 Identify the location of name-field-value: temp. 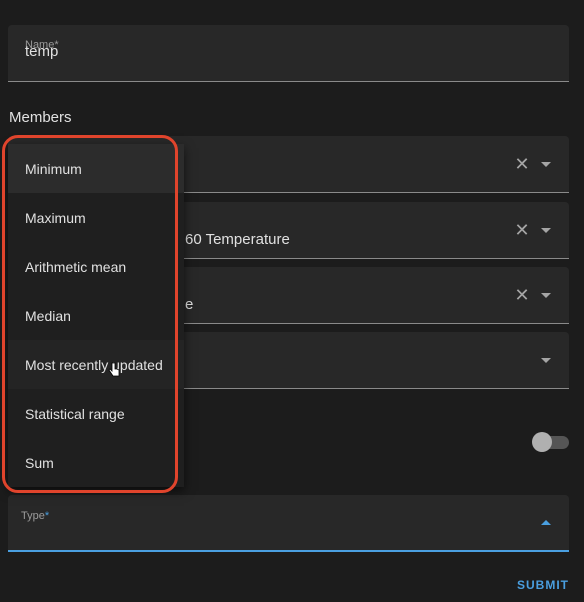
(42, 51).